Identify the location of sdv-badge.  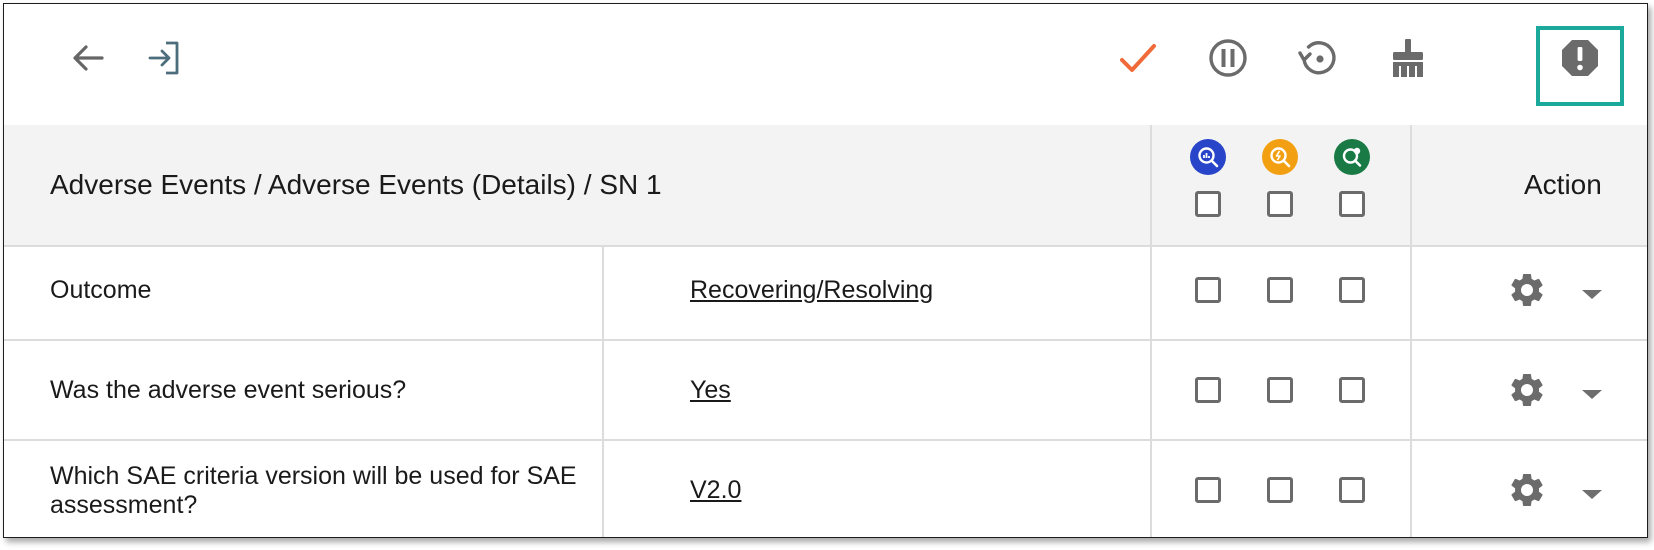
(1280, 157).